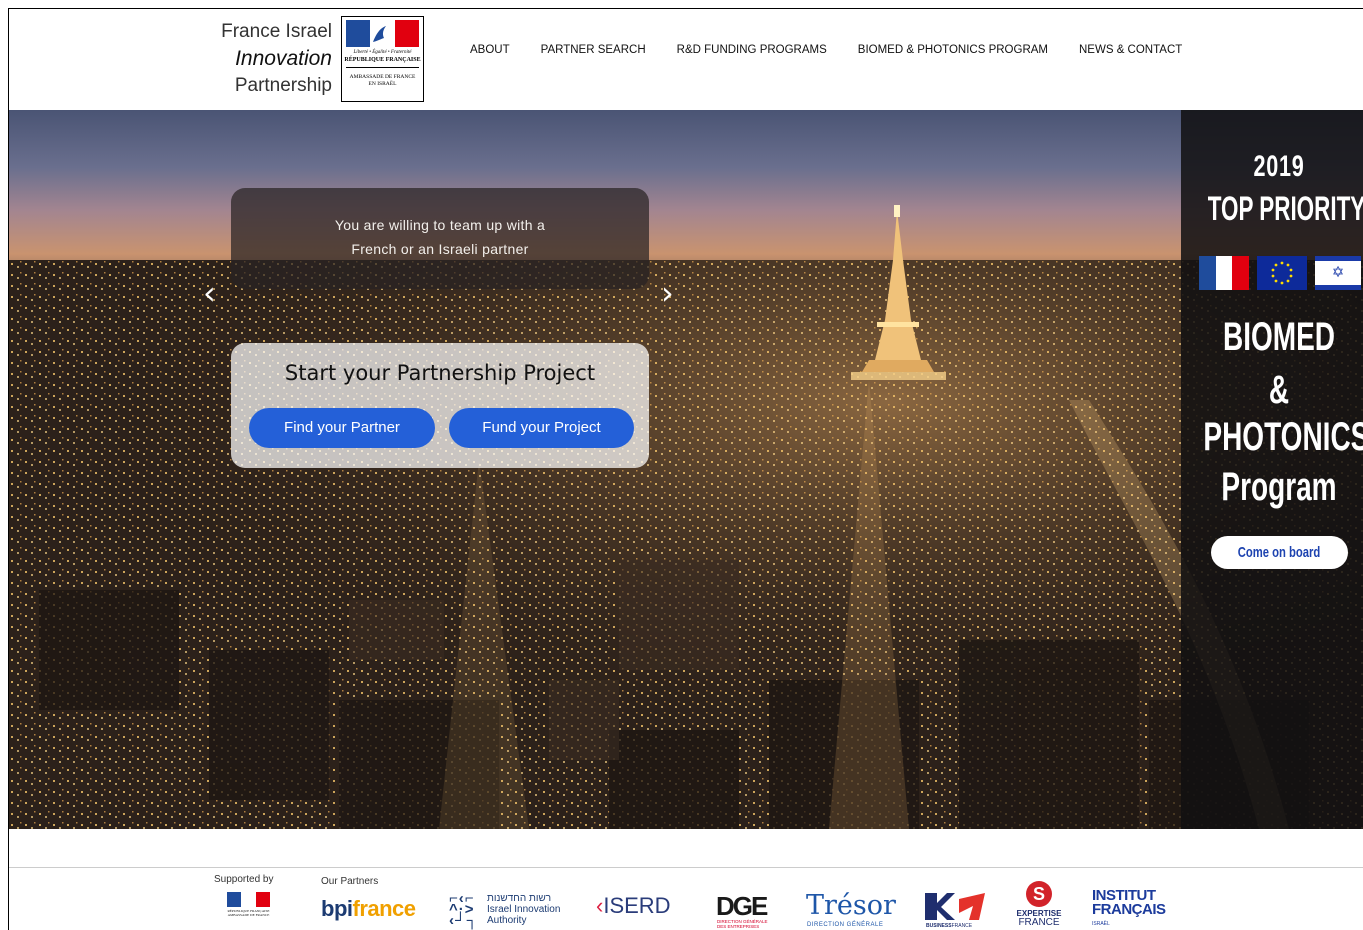 The height and width of the screenshot is (930, 1363). What do you see at coordinates (1039, 894) in the screenshot?
I see `expertise-france-mark-icon: S` at bounding box center [1039, 894].